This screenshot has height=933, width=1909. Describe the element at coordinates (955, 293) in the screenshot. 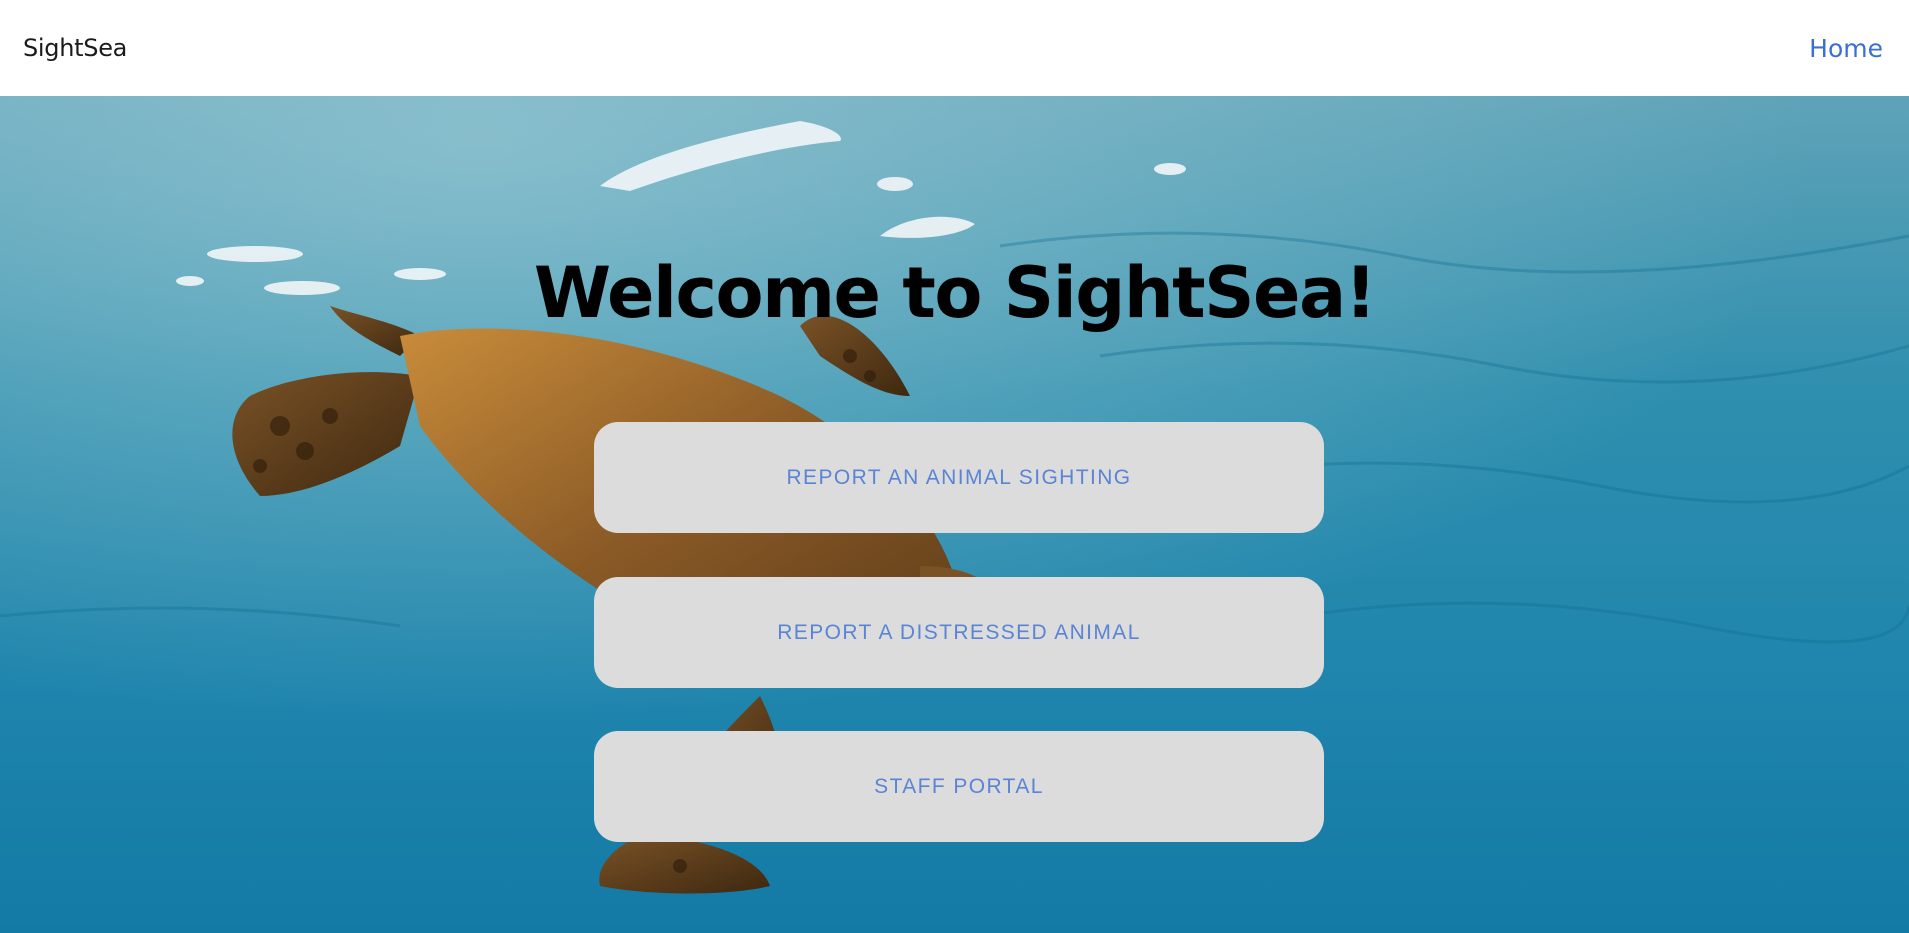

I see `hero-title: Welcome to SightSea!` at that location.